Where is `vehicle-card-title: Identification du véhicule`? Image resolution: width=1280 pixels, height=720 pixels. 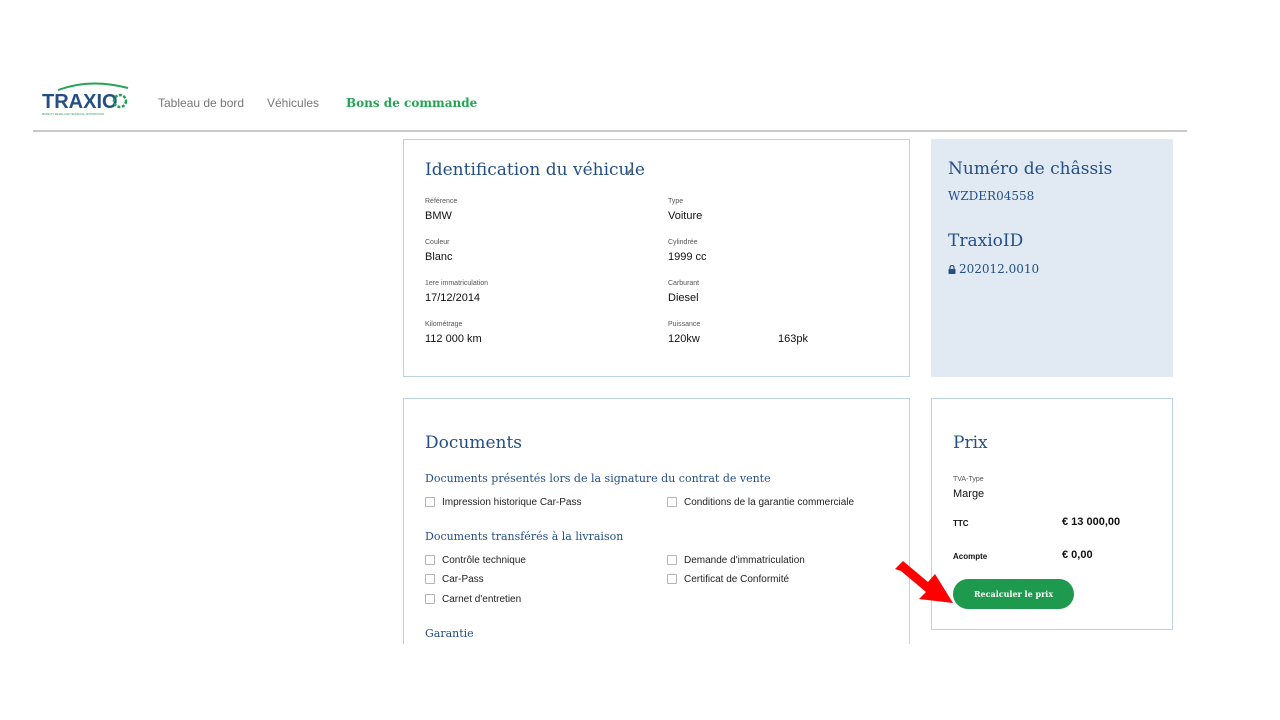 vehicle-card-title: Identification du véhicule is located at coordinates (535, 170).